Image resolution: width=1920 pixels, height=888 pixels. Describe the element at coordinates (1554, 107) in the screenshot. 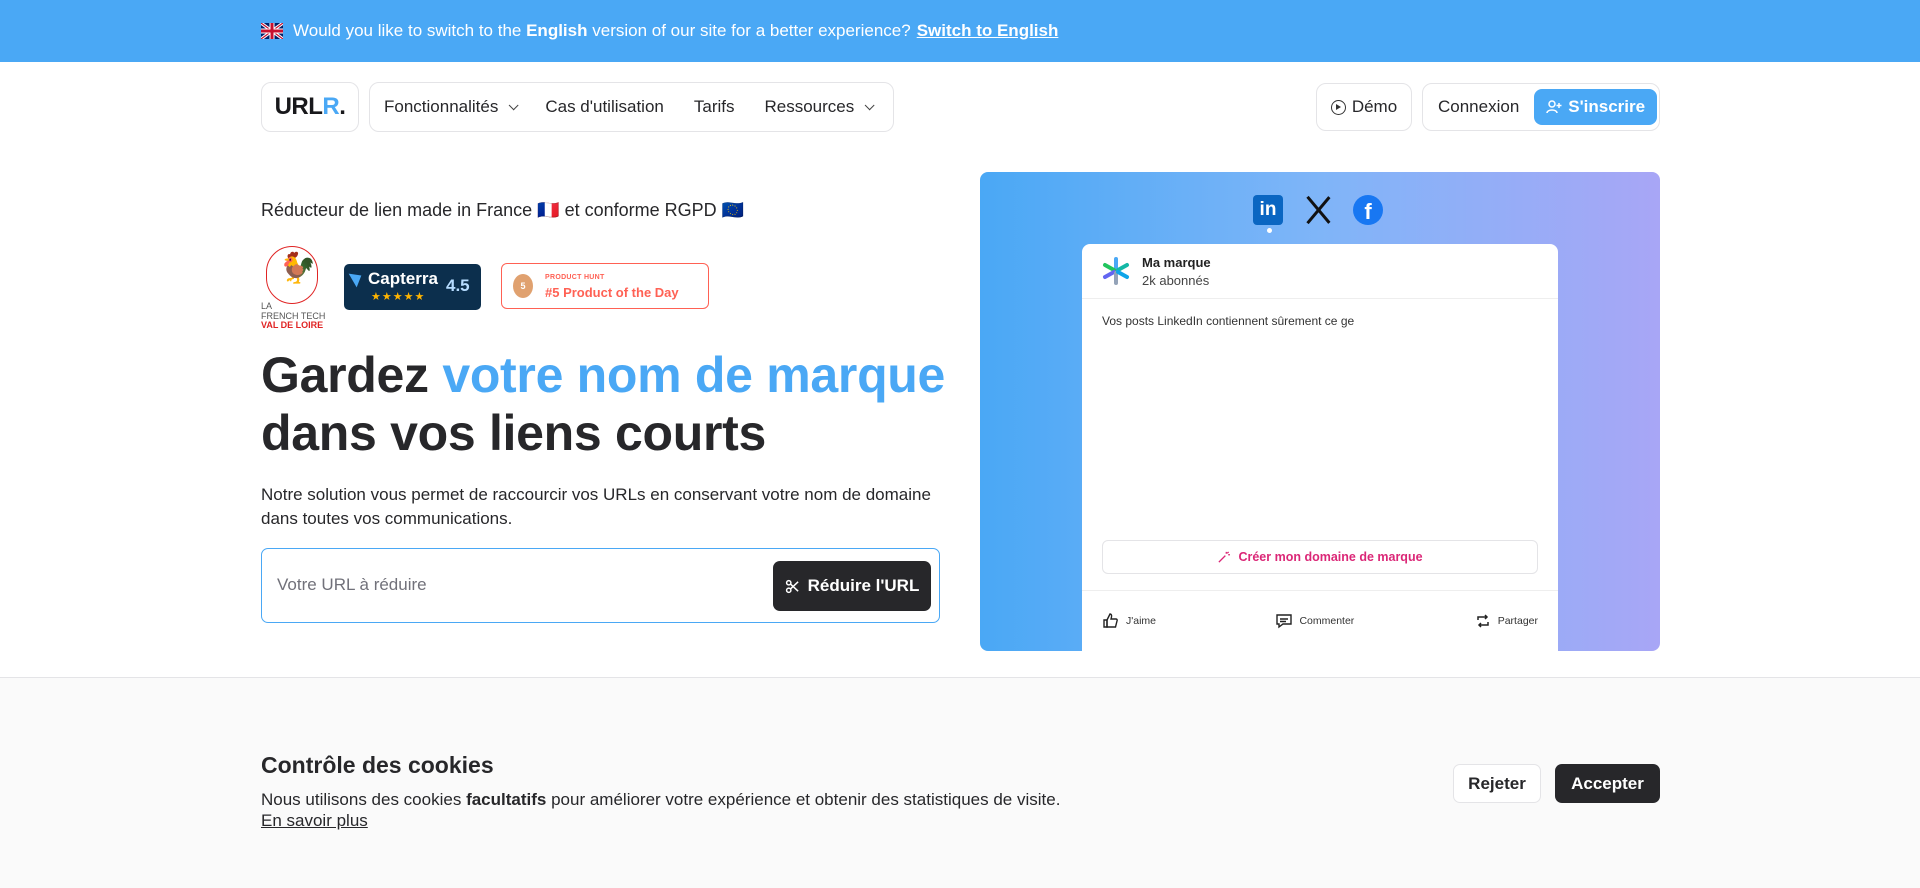

I see `user-plus-icon` at that location.